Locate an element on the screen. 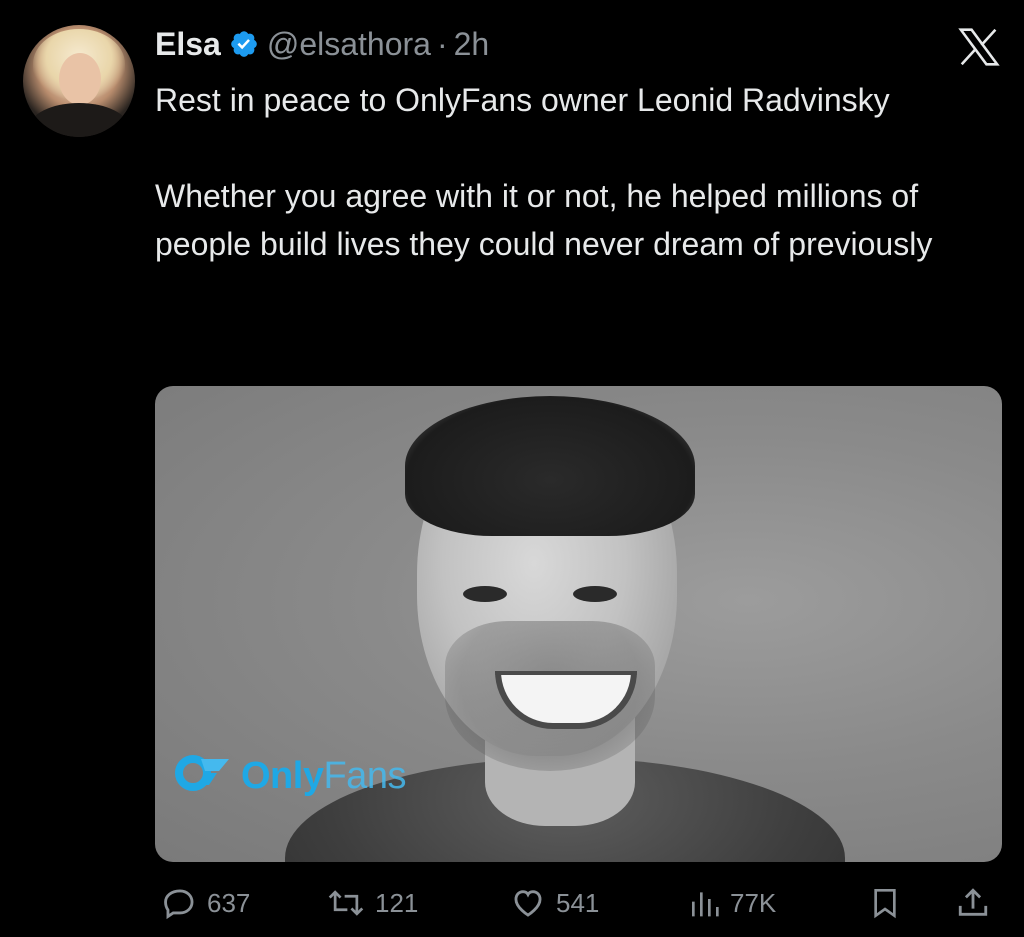 This screenshot has width=1024, height=937. like-button: 541 is located at coordinates (554, 903).